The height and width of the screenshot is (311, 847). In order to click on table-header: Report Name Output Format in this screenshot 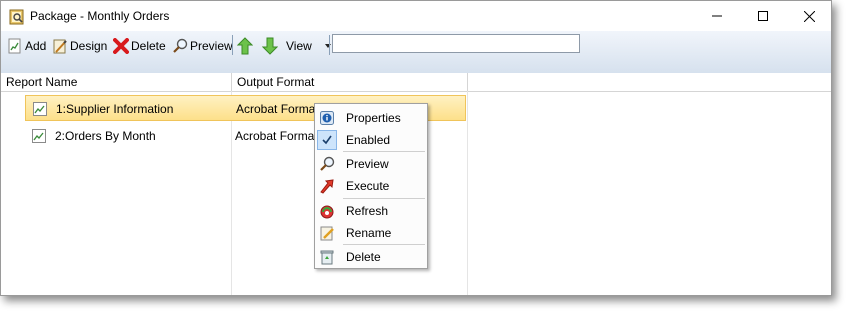, I will do `click(416, 82)`.